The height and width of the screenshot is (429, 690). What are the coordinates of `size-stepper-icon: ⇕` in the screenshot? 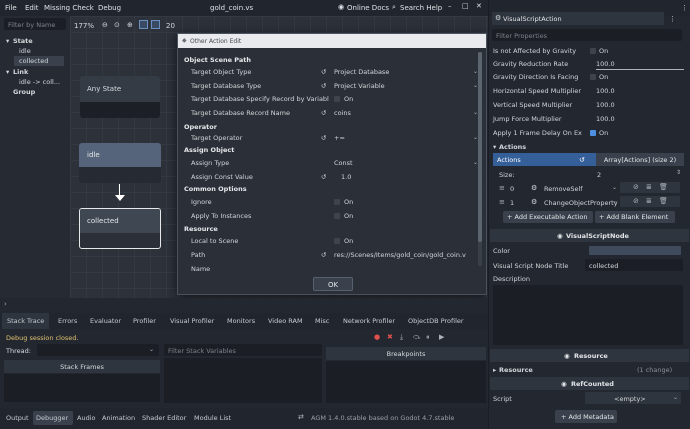 It's located at (678, 172).